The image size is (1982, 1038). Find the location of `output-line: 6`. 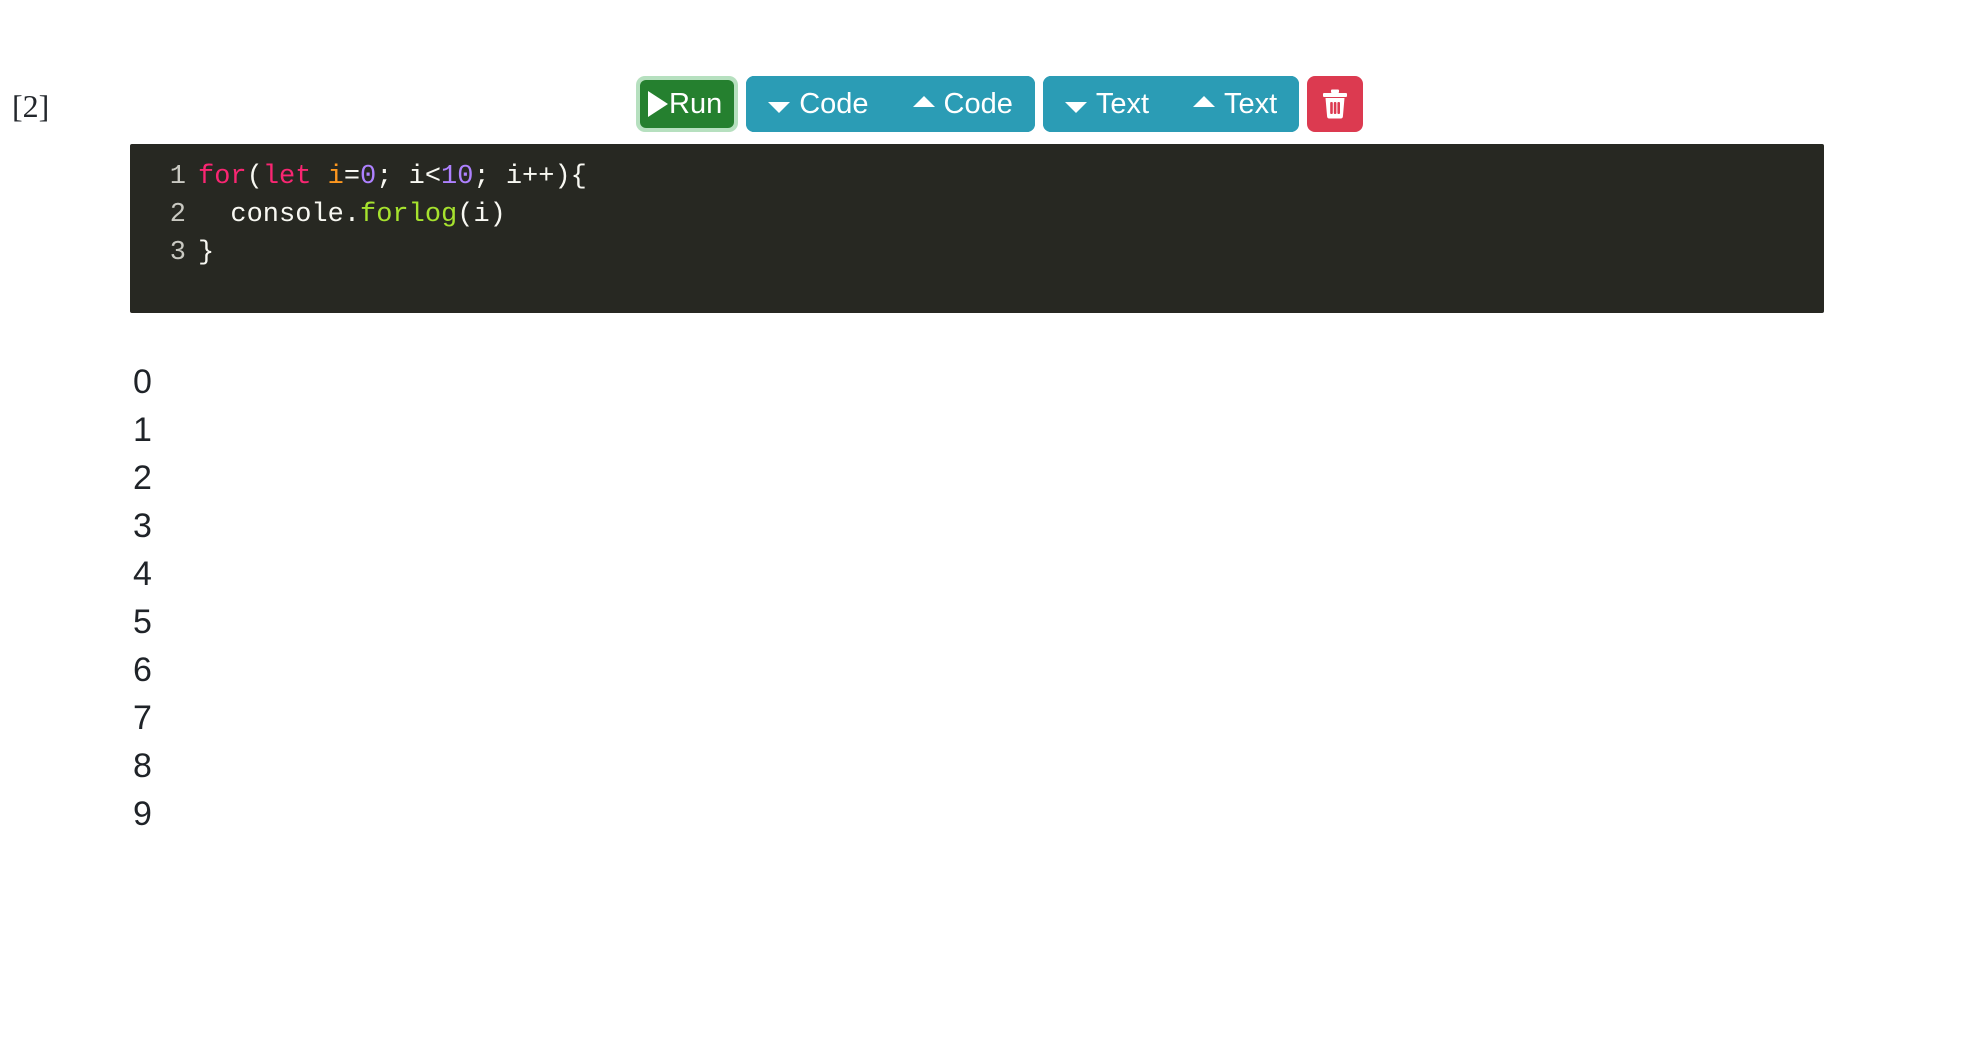

output-line: 6 is located at coordinates (142, 670).